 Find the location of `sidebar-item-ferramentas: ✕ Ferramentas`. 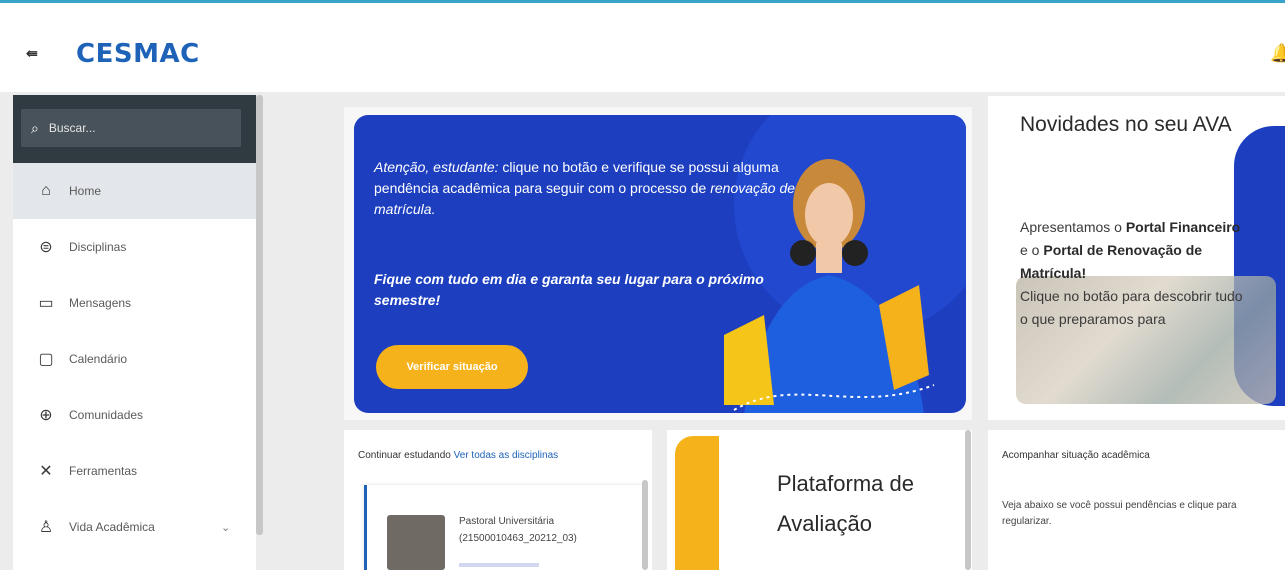

sidebar-item-ferramentas: ✕ Ferramentas is located at coordinates (134, 471).